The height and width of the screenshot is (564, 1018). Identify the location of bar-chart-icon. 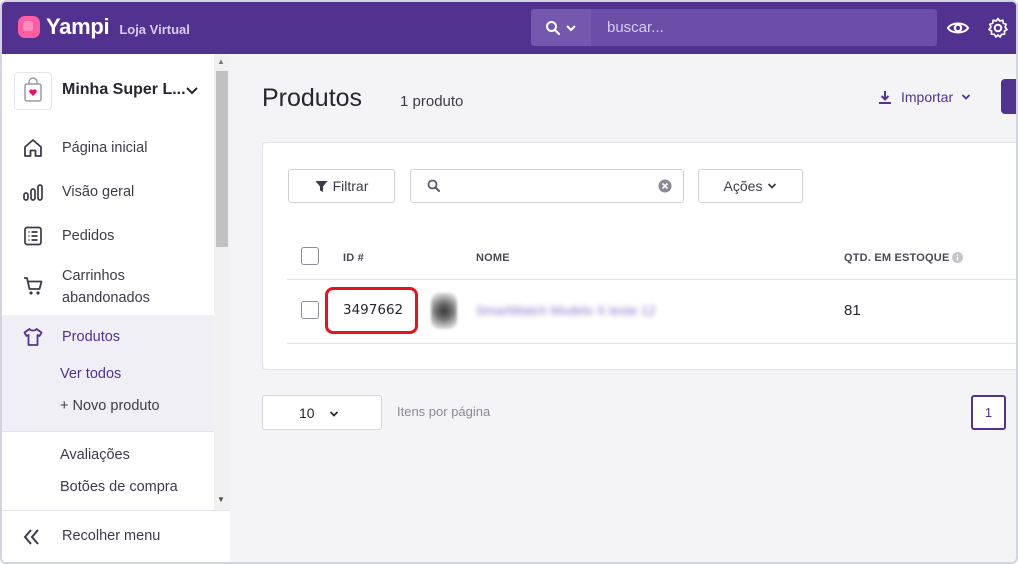
(33, 192).